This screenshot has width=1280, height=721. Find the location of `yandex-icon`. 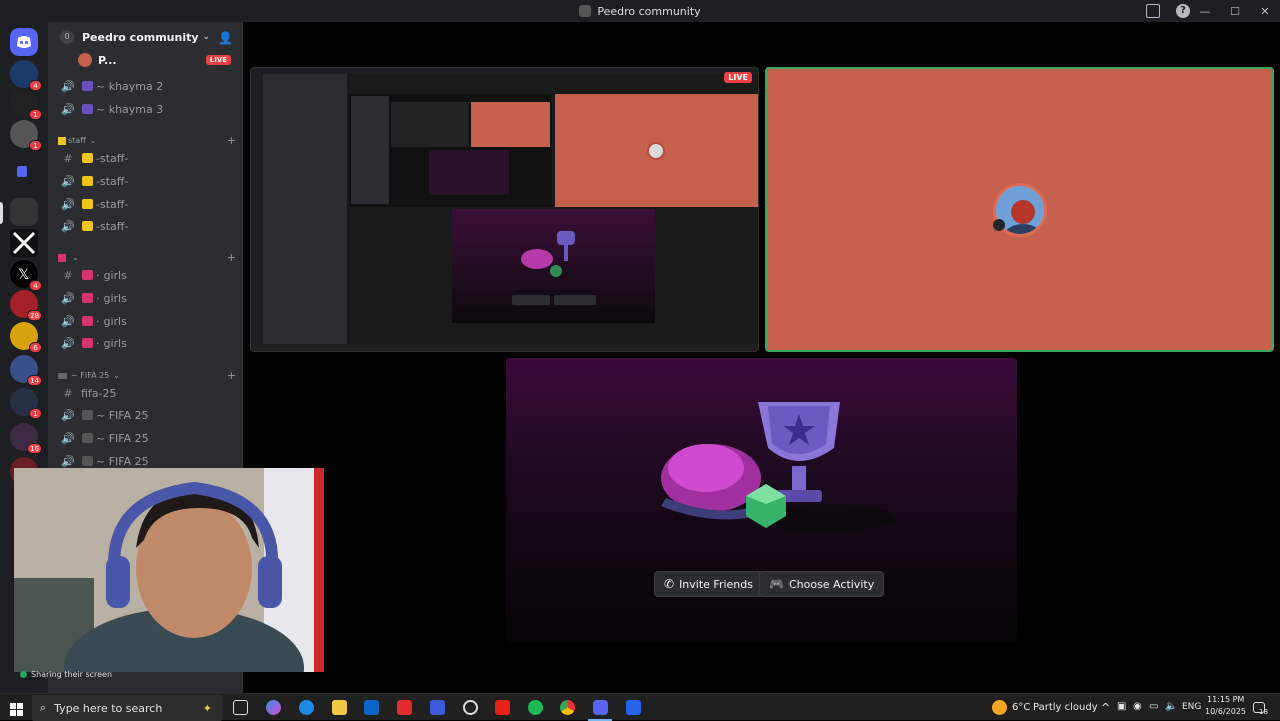

yandex-icon is located at coordinates (404, 707).